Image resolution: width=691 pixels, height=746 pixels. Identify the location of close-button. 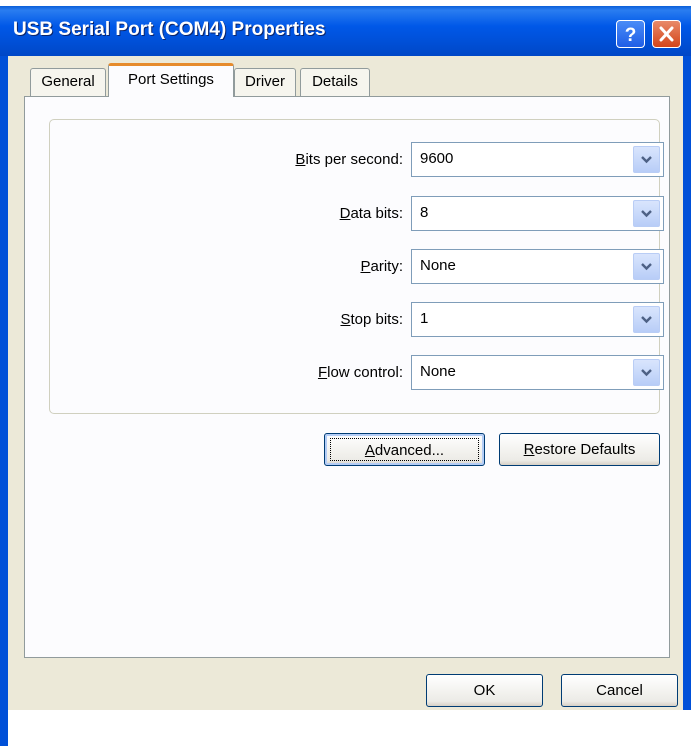
(666, 34).